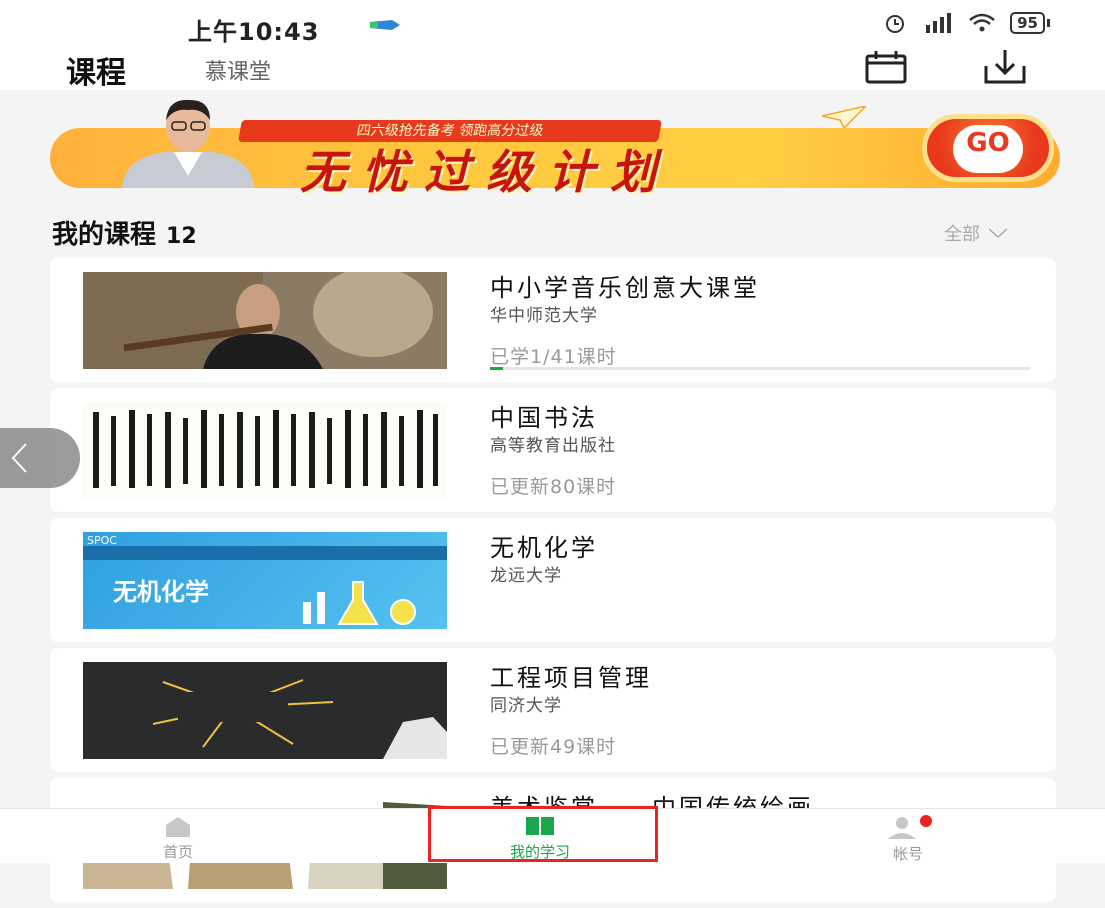 The height and width of the screenshot is (908, 1105). Describe the element at coordinates (553, 747) in the screenshot. I see `course-progress-text: 已更新49课时` at that location.